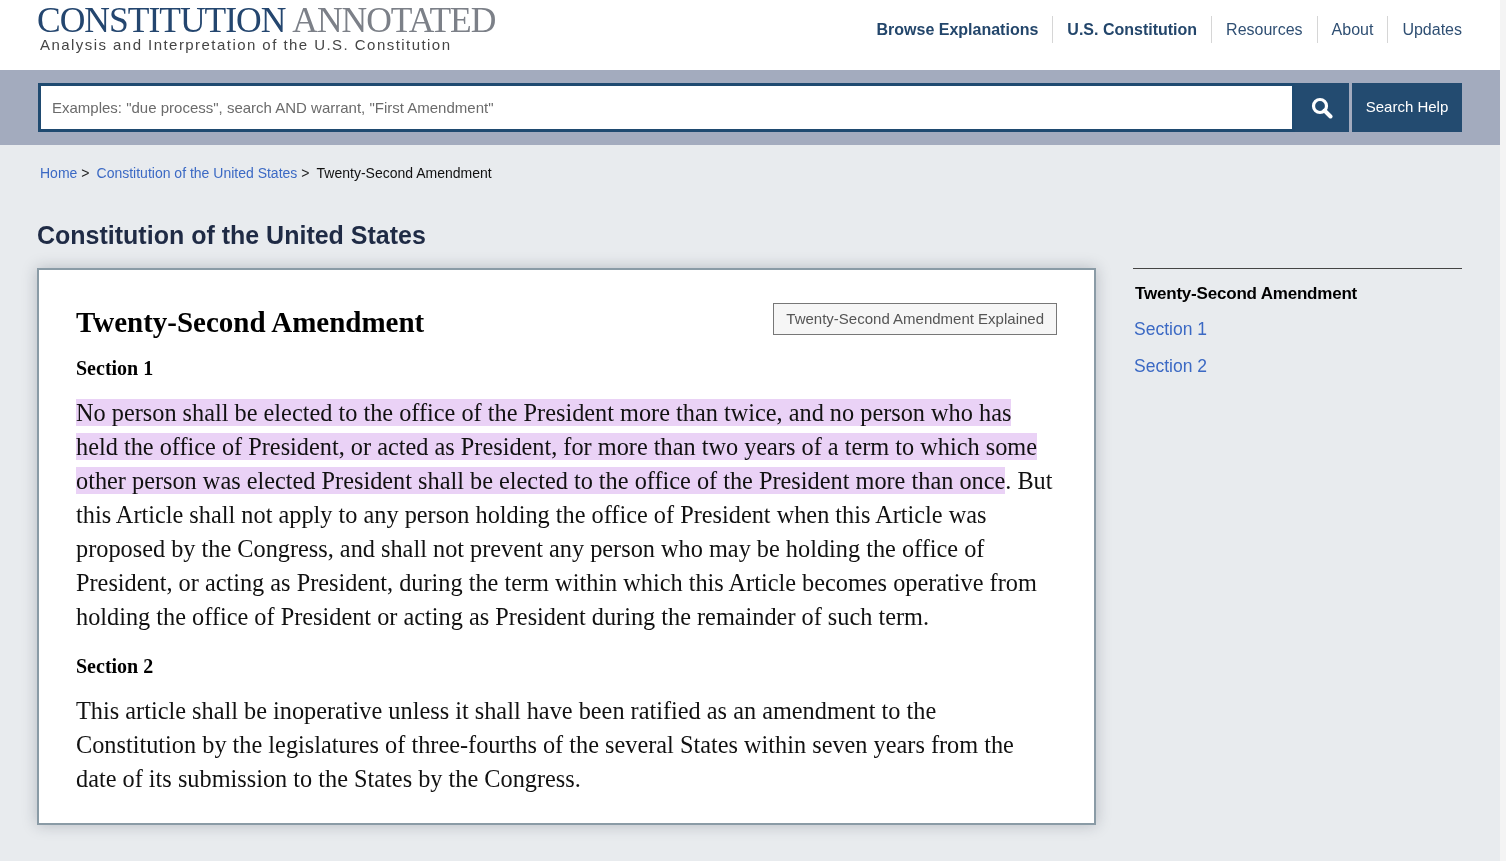  Describe the element at coordinates (1264, 29) in the screenshot. I see `nav-link: Resources` at that location.